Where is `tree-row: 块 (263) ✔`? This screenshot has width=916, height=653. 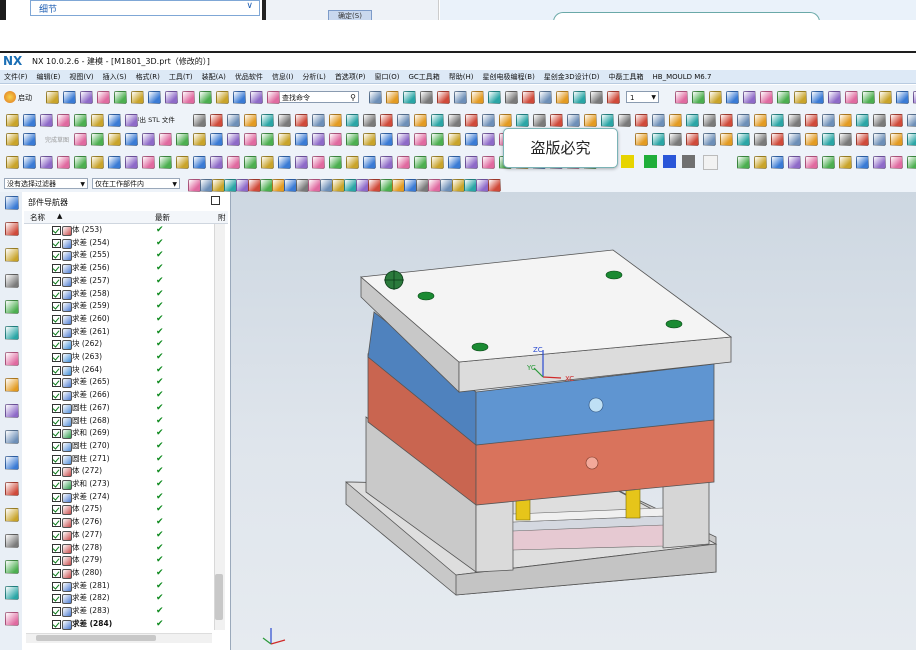
tree-row: 块 (263) ✔ is located at coordinates (119, 357).